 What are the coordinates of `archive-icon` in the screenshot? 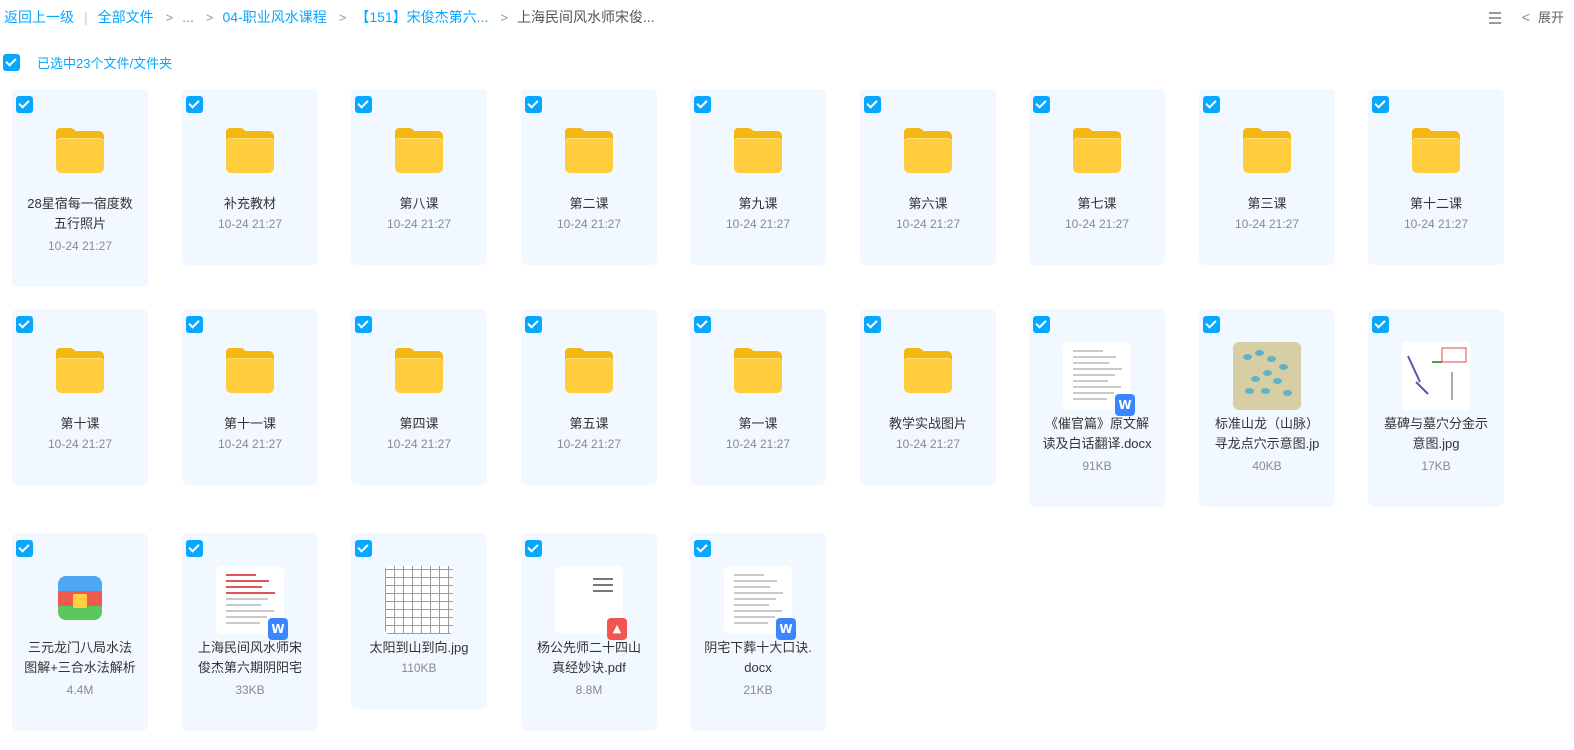 It's located at (80, 598).